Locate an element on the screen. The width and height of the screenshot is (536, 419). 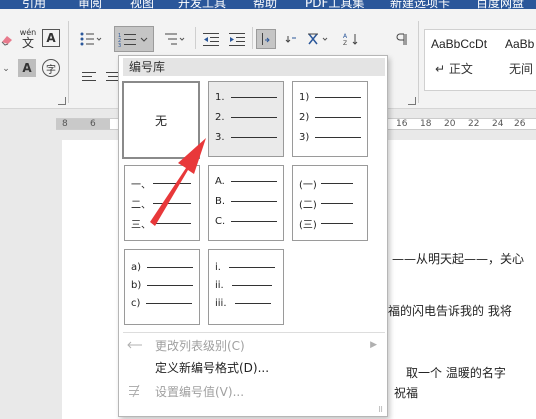
red-arrow-icon is located at coordinates (178, 182).